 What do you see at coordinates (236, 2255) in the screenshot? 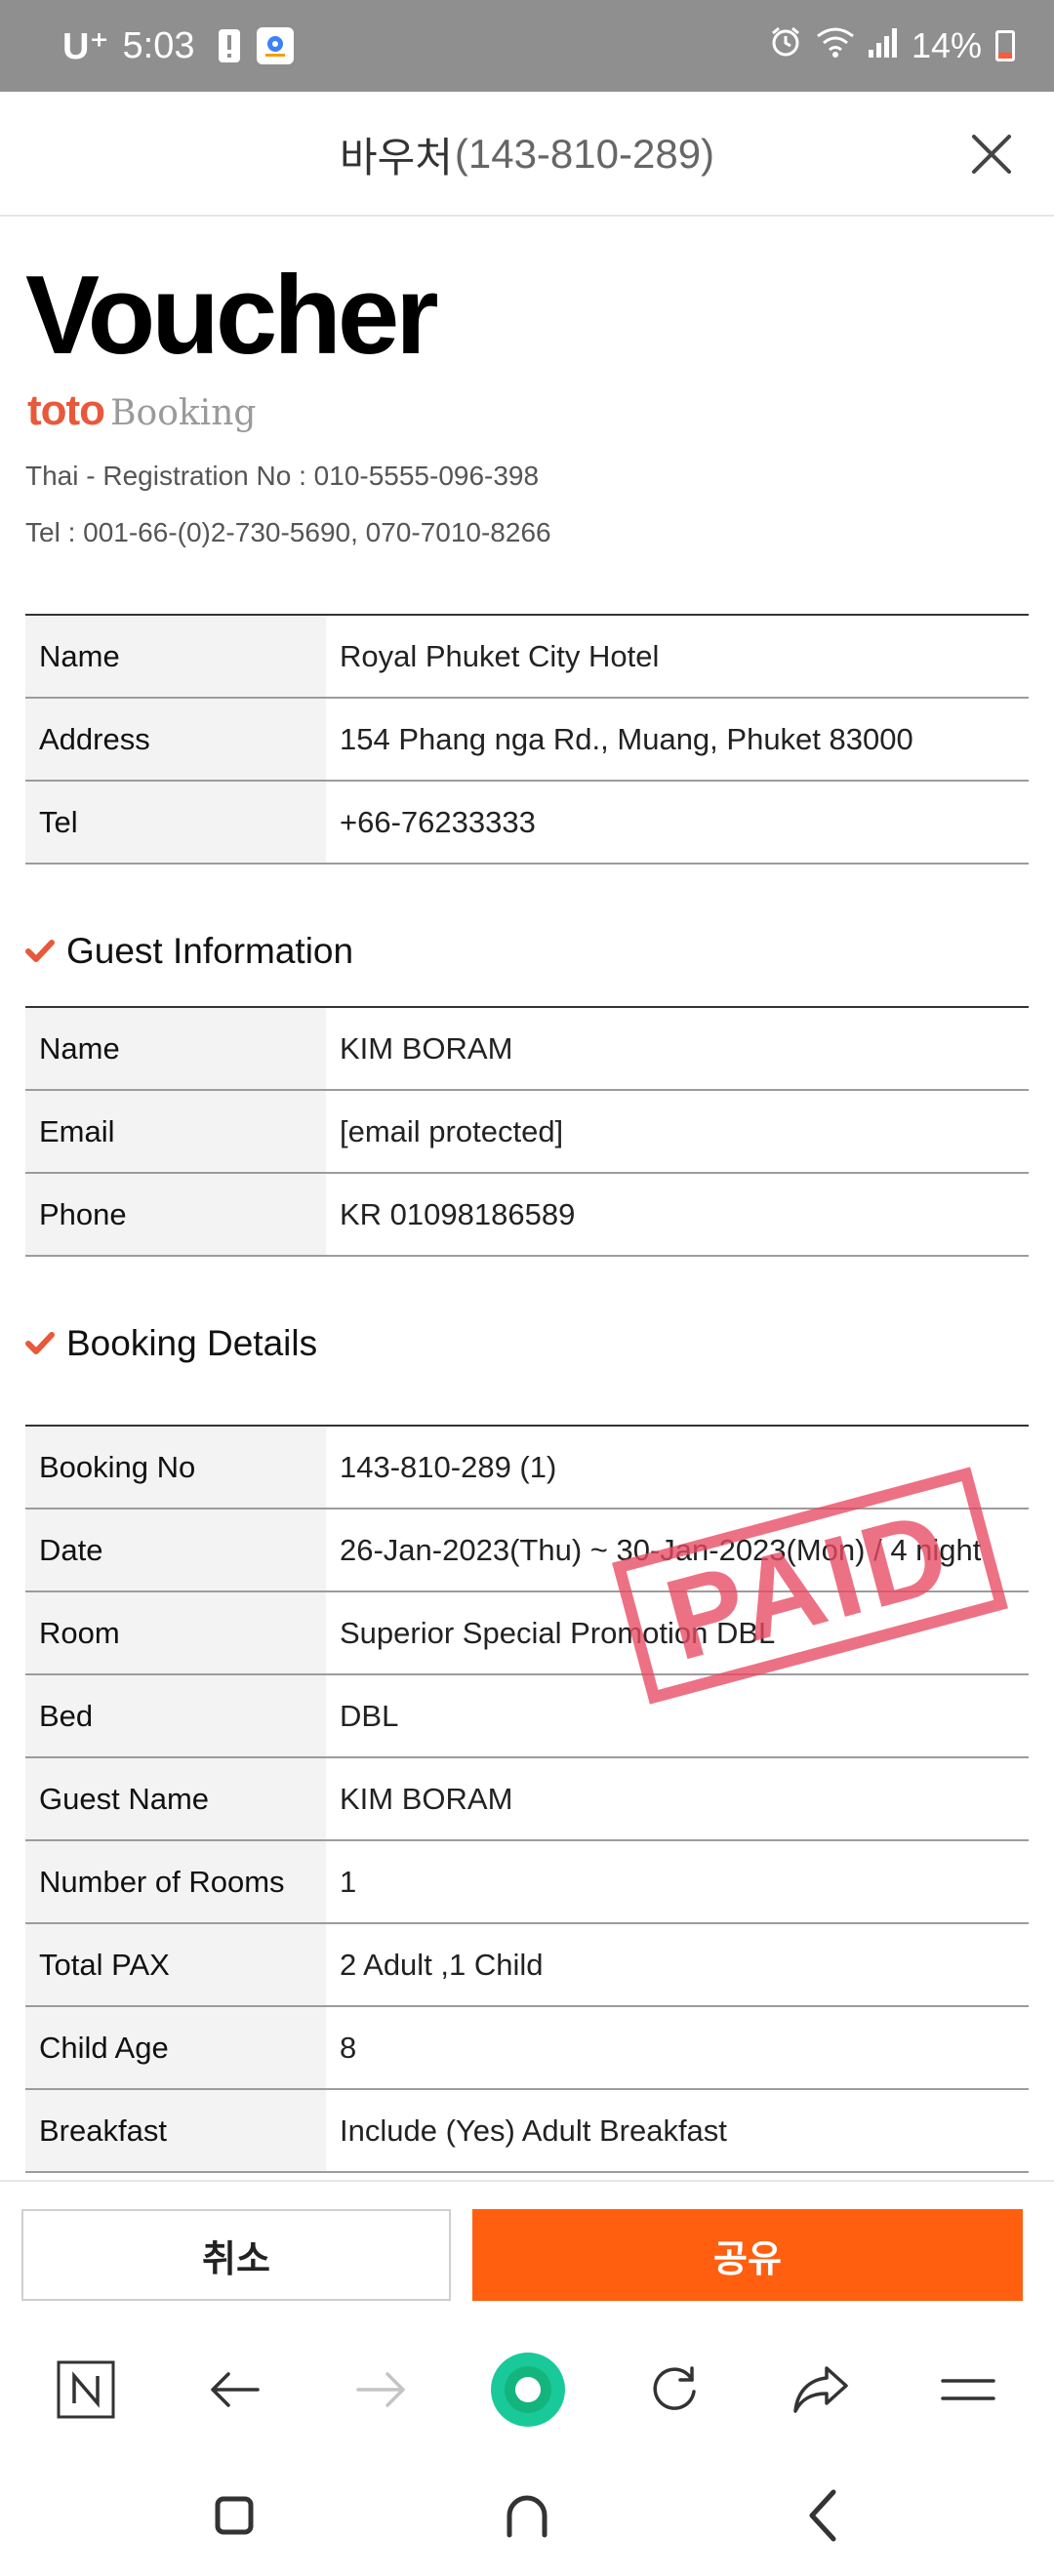
I see `cancel-button: 취소` at bounding box center [236, 2255].